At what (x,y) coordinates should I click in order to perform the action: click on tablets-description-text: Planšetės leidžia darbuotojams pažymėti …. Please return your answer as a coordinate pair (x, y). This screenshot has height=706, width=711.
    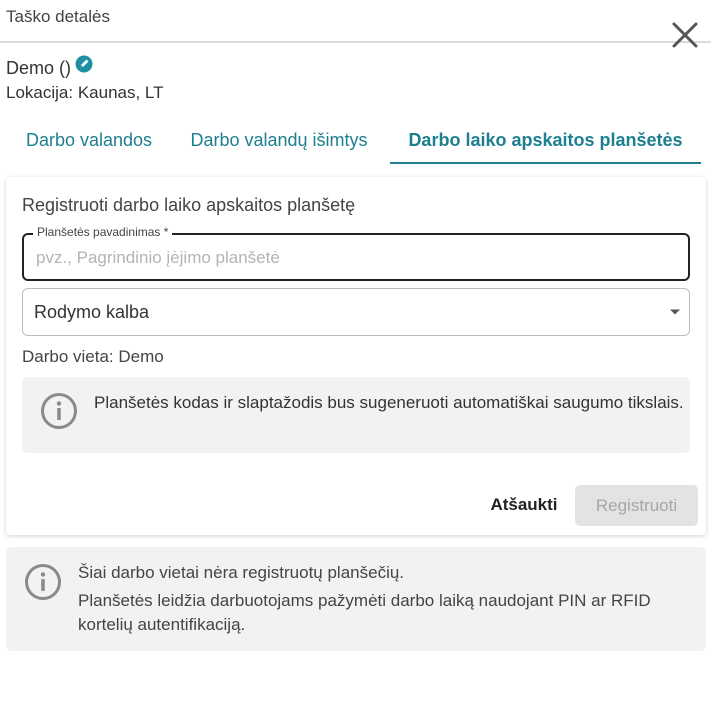
    Looking at the image, I should click on (364, 612).